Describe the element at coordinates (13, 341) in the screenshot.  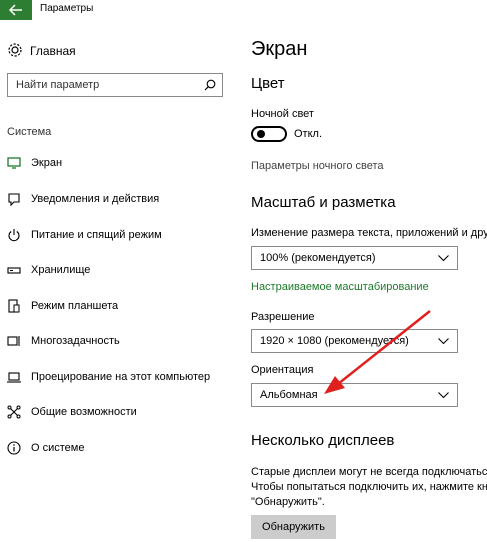
I see `multitasking-icon` at that location.